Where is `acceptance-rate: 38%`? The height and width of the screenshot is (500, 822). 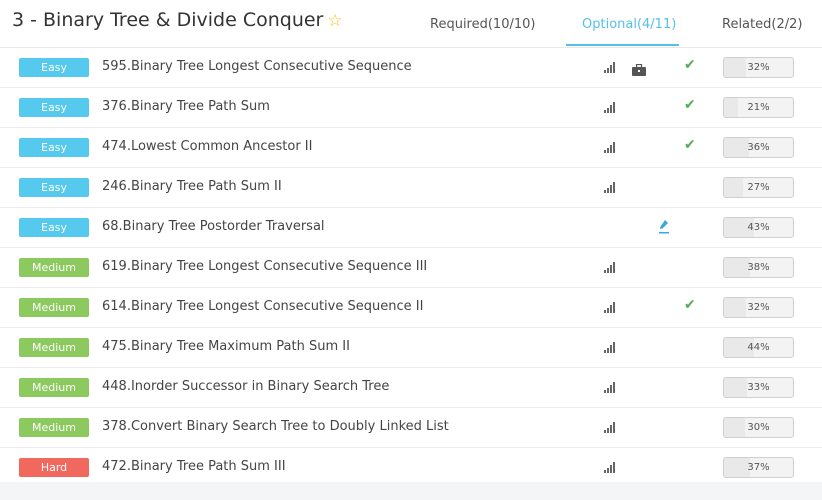 acceptance-rate: 38% is located at coordinates (758, 267).